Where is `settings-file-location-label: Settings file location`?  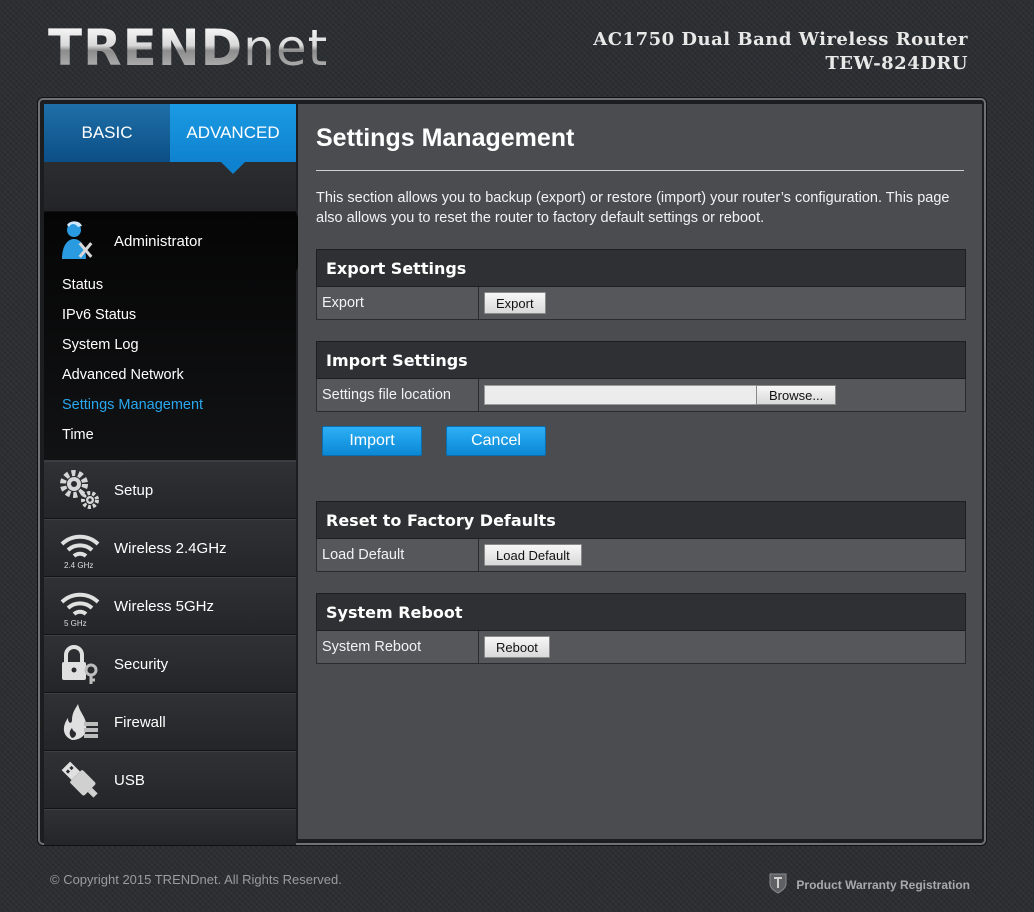
settings-file-location-label: Settings file location is located at coordinates (398, 395).